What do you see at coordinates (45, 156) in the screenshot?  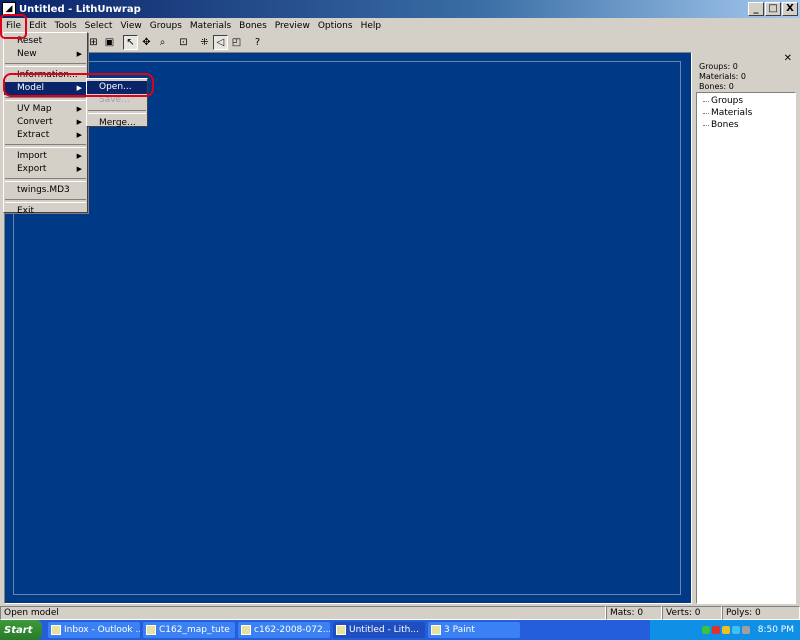 I see `menu-item-import: Import ▶` at bounding box center [45, 156].